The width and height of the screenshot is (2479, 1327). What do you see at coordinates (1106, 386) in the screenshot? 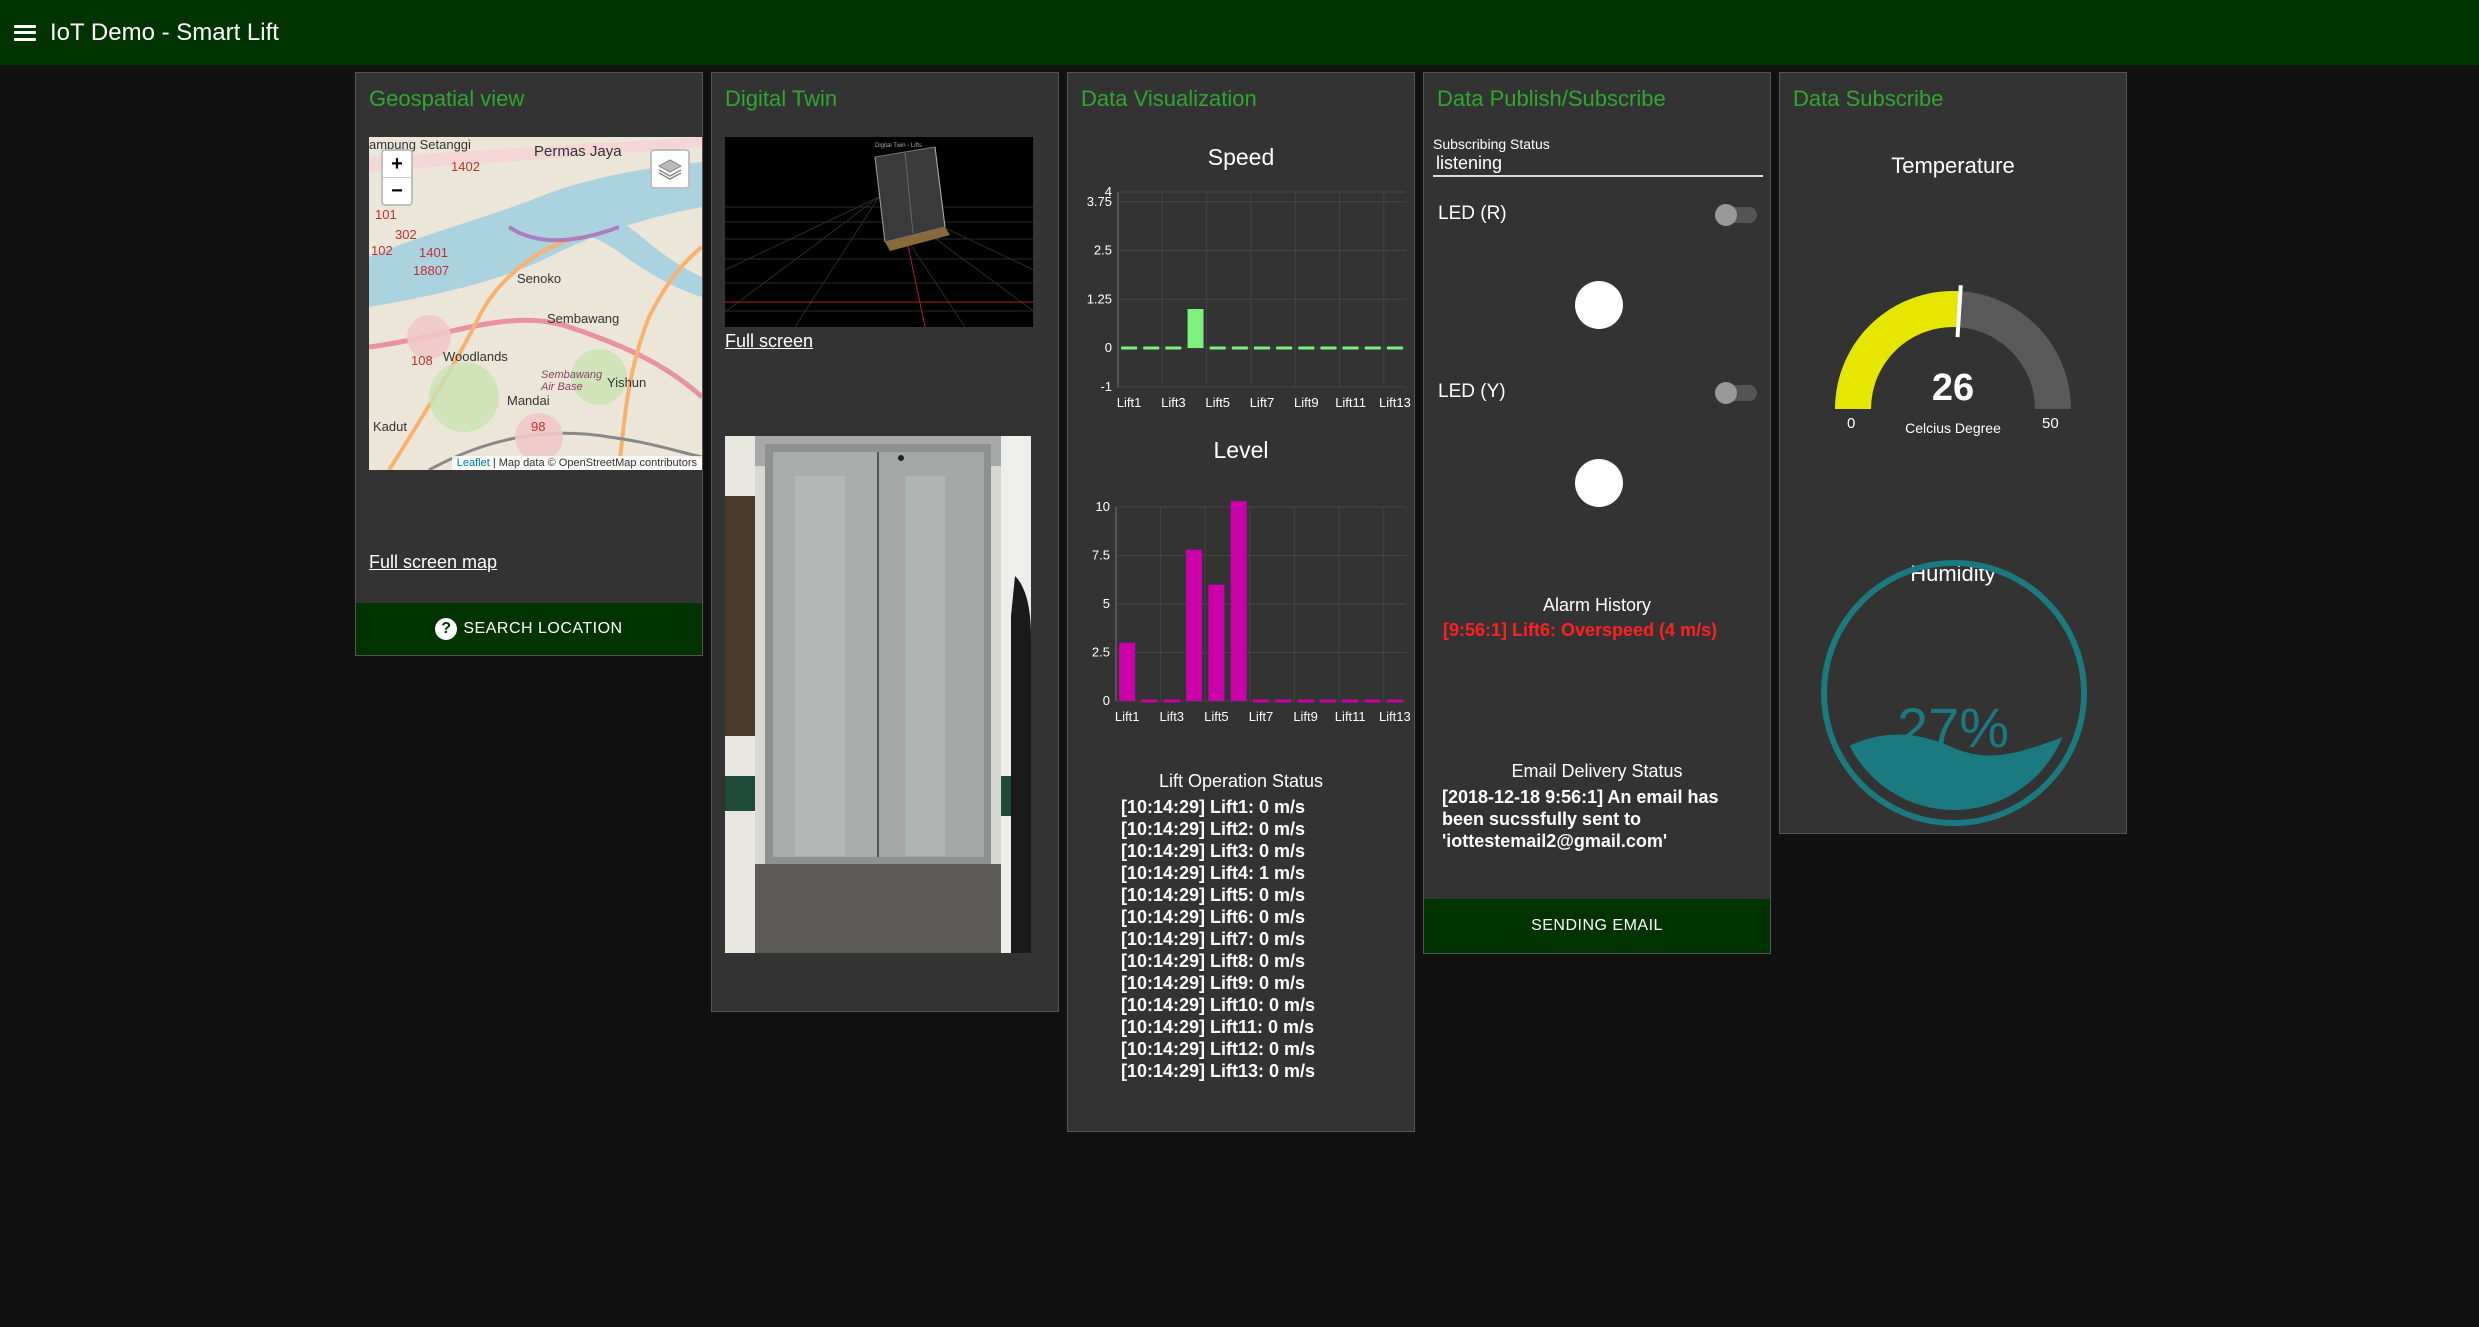
I see `y-tick-label: -1` at bounding box center [1106, 386].